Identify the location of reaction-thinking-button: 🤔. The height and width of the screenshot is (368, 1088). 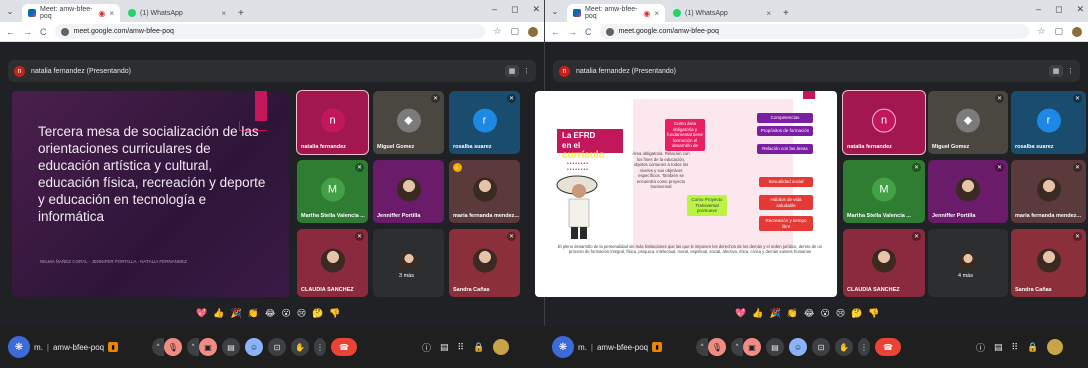
(317, 313).